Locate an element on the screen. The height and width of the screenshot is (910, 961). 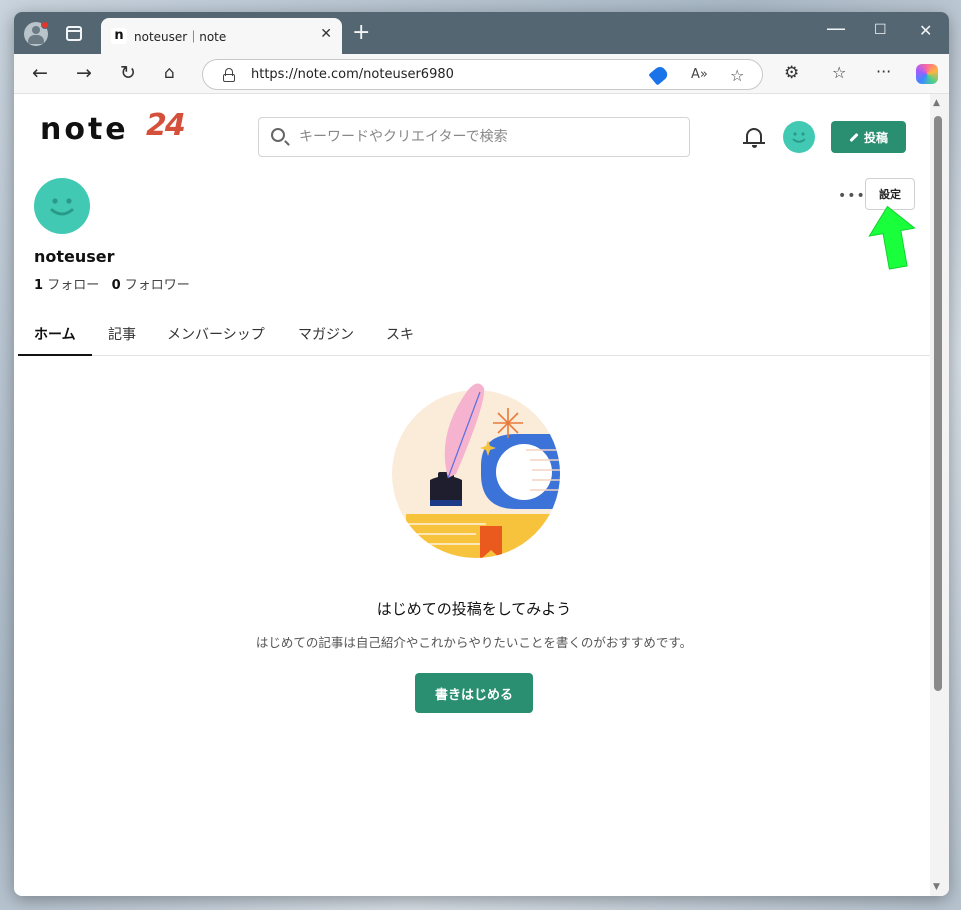
address-bar: https://note.com/noteuser6980 A» ☆ is located at coordinates (482, 74).